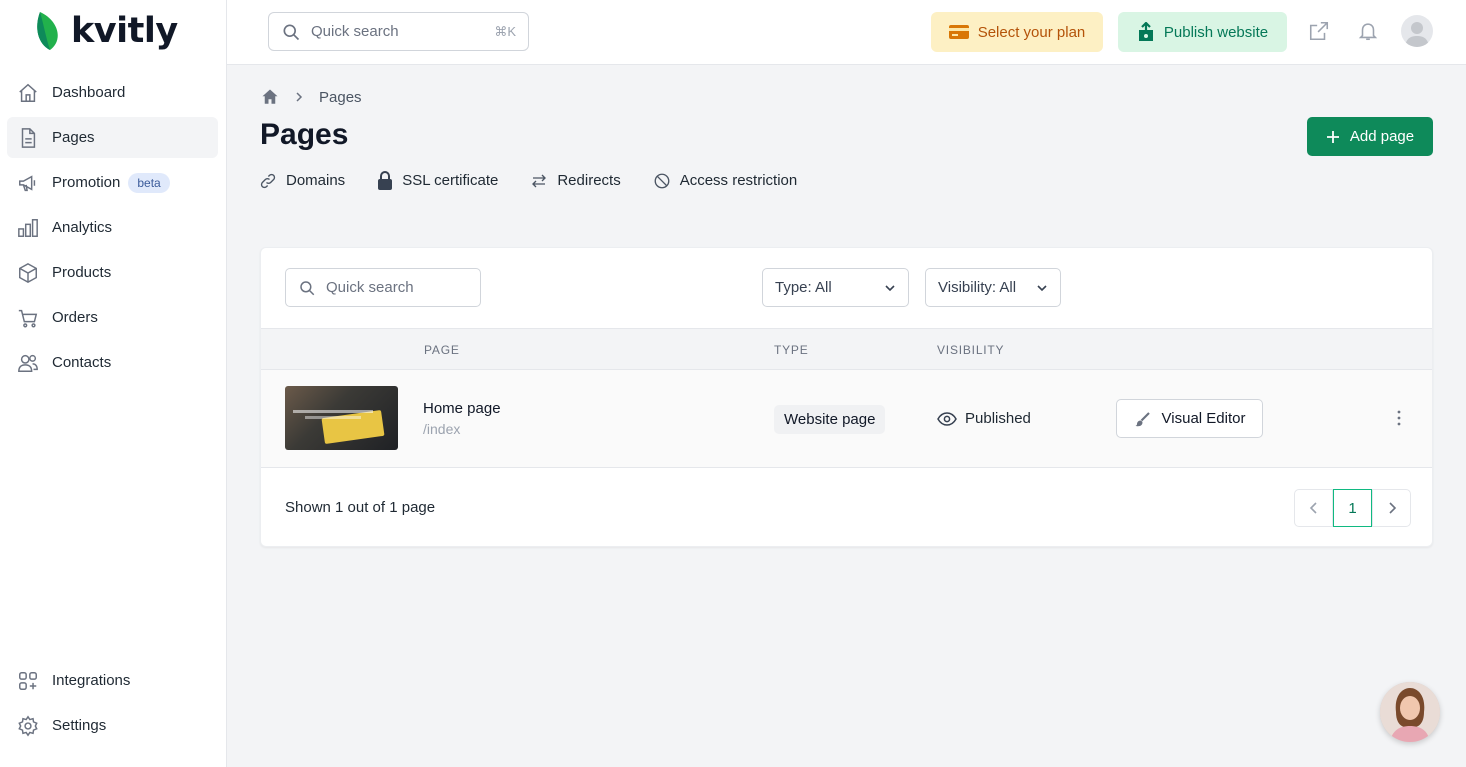  Describe the element at coordinates (589, 180) in the screenshot. I see `subnav-label: Redirects` at that location.